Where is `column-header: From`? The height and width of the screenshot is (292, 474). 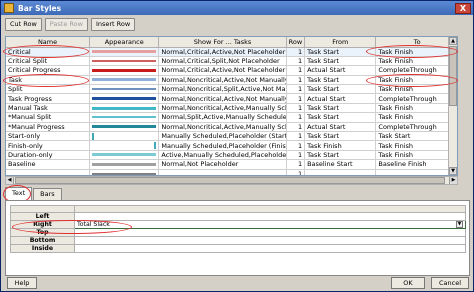 column-header: From is located at coordinates (340, 42).